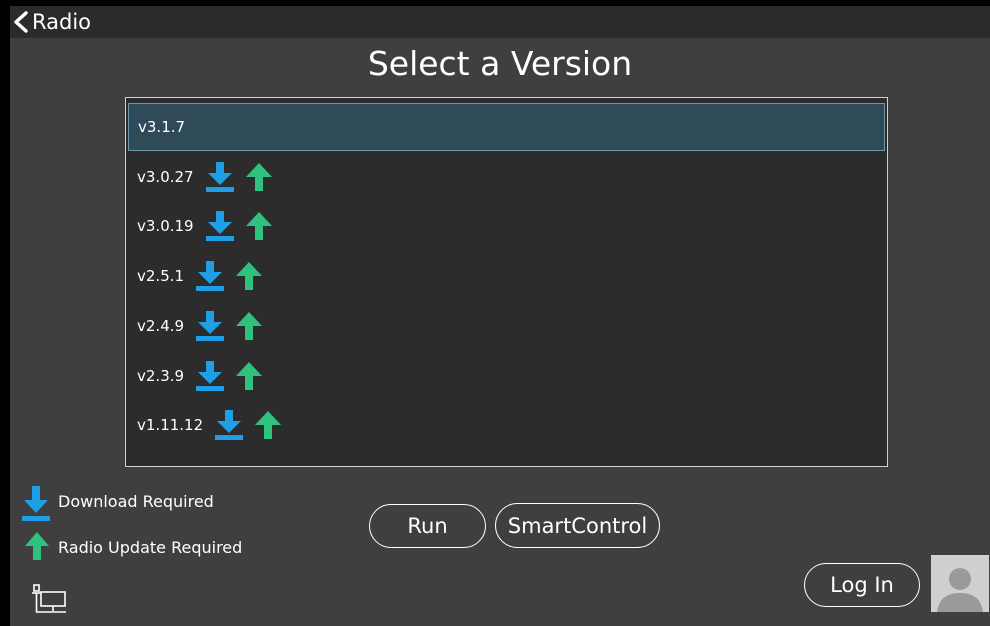 The height and width of the screenshot is (626, 990). I want to click on legend-update-label: Radio Update Required, so click(150, 547).